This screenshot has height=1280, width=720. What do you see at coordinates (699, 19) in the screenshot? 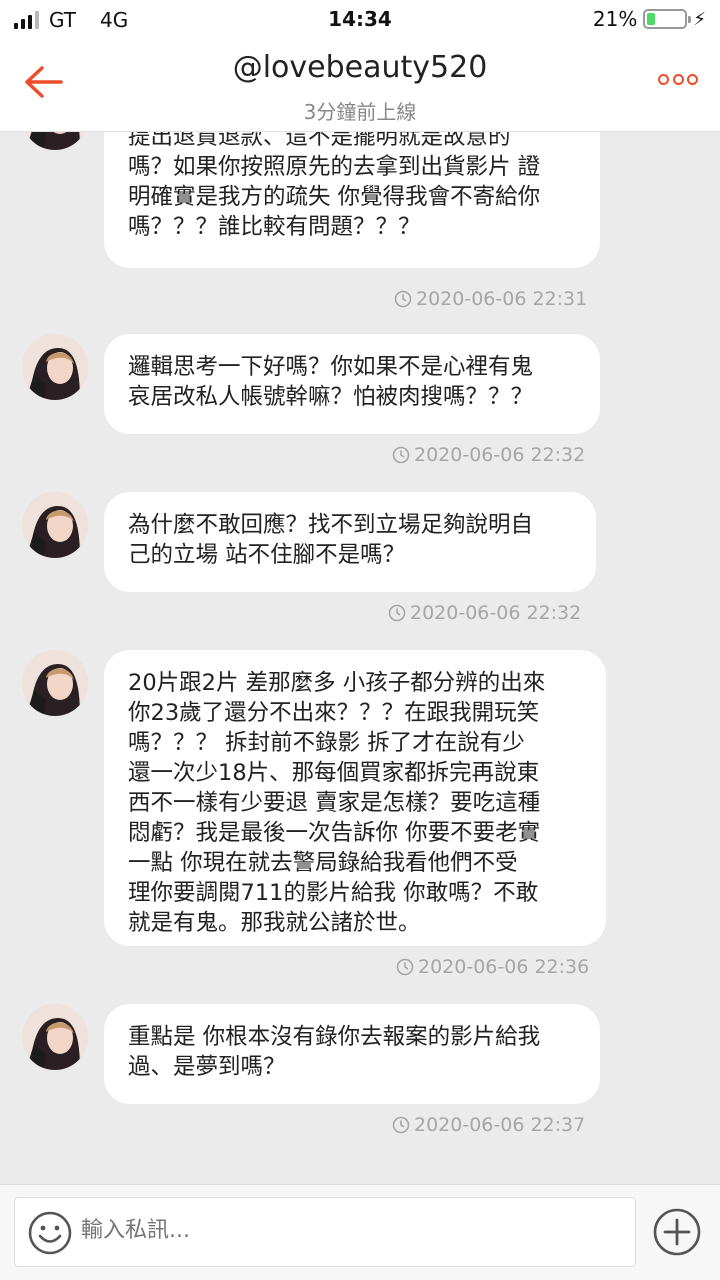
I see `charging-bolt-icon: ⚡` at bounding box center [699, 19].